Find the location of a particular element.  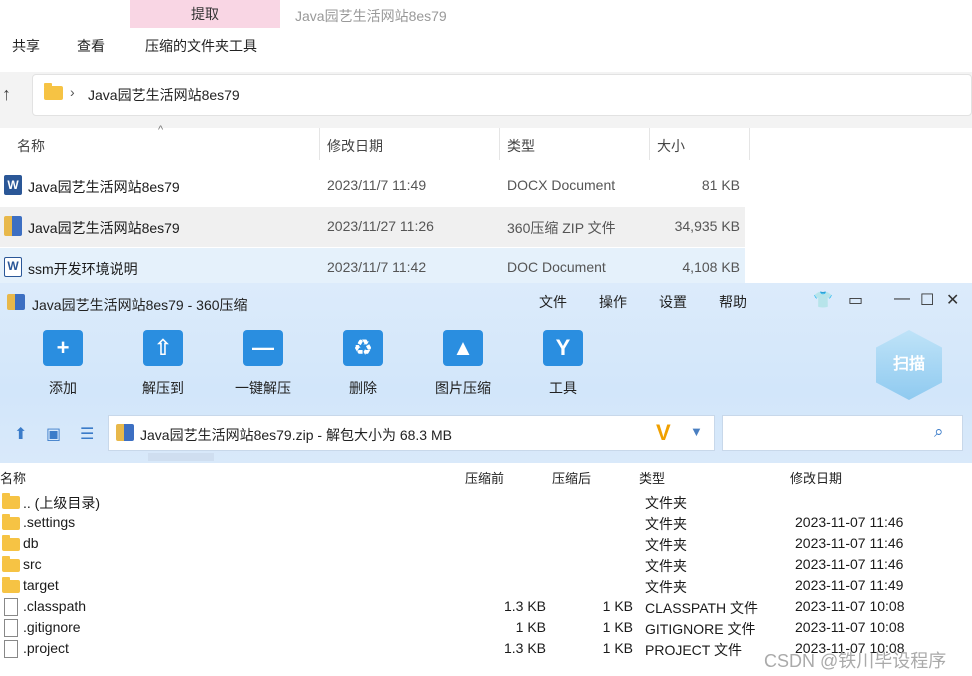

entry-name: src is located at coordinates (32, 564).